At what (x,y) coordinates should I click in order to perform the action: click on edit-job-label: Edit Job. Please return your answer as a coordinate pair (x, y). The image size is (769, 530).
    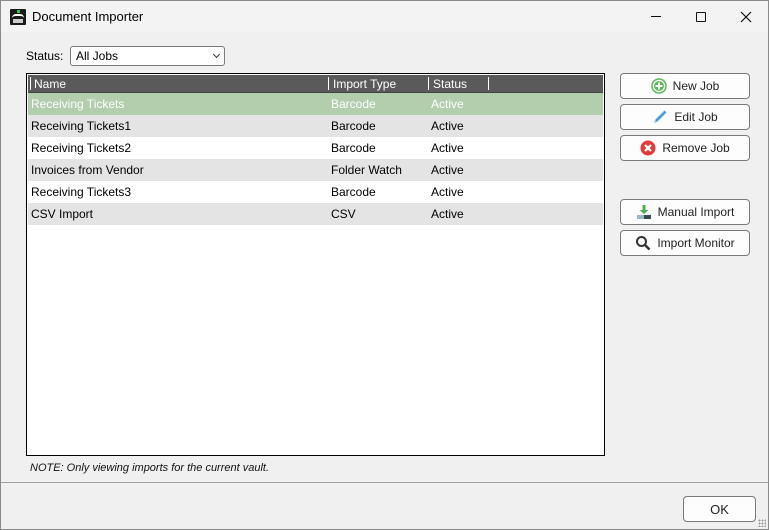
    Looking at the image, I should click on (696, 117).